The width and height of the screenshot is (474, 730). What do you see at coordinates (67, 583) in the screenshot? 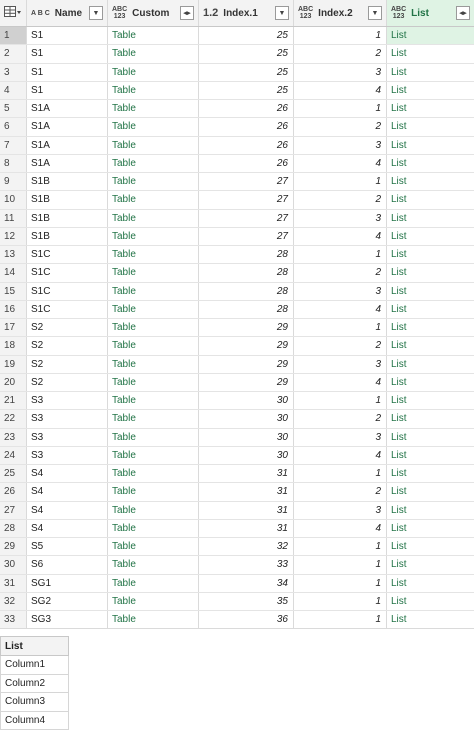
I see `cell-name: SG1` at bounding box center [67, 583].